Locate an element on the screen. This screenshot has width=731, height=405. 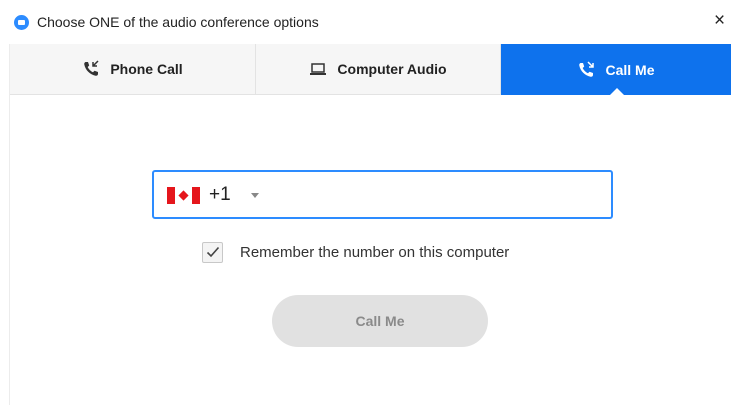
close-button: × is located at coordinates (722, 21).